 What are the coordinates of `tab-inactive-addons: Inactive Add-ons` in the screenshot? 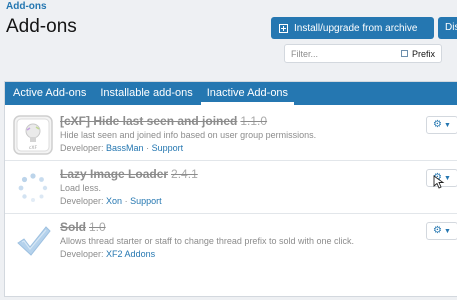 It's located at (247, 93).